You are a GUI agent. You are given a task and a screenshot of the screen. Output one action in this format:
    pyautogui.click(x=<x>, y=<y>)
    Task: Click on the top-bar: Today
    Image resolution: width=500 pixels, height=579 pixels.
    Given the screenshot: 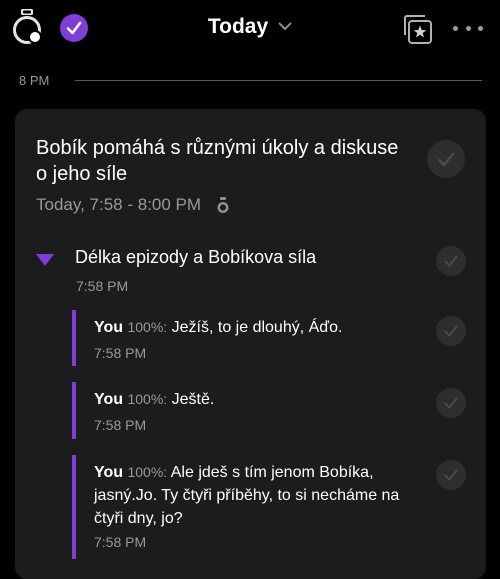 What is the action you would take?
    pyautogui.click(x=250, y=30)
    